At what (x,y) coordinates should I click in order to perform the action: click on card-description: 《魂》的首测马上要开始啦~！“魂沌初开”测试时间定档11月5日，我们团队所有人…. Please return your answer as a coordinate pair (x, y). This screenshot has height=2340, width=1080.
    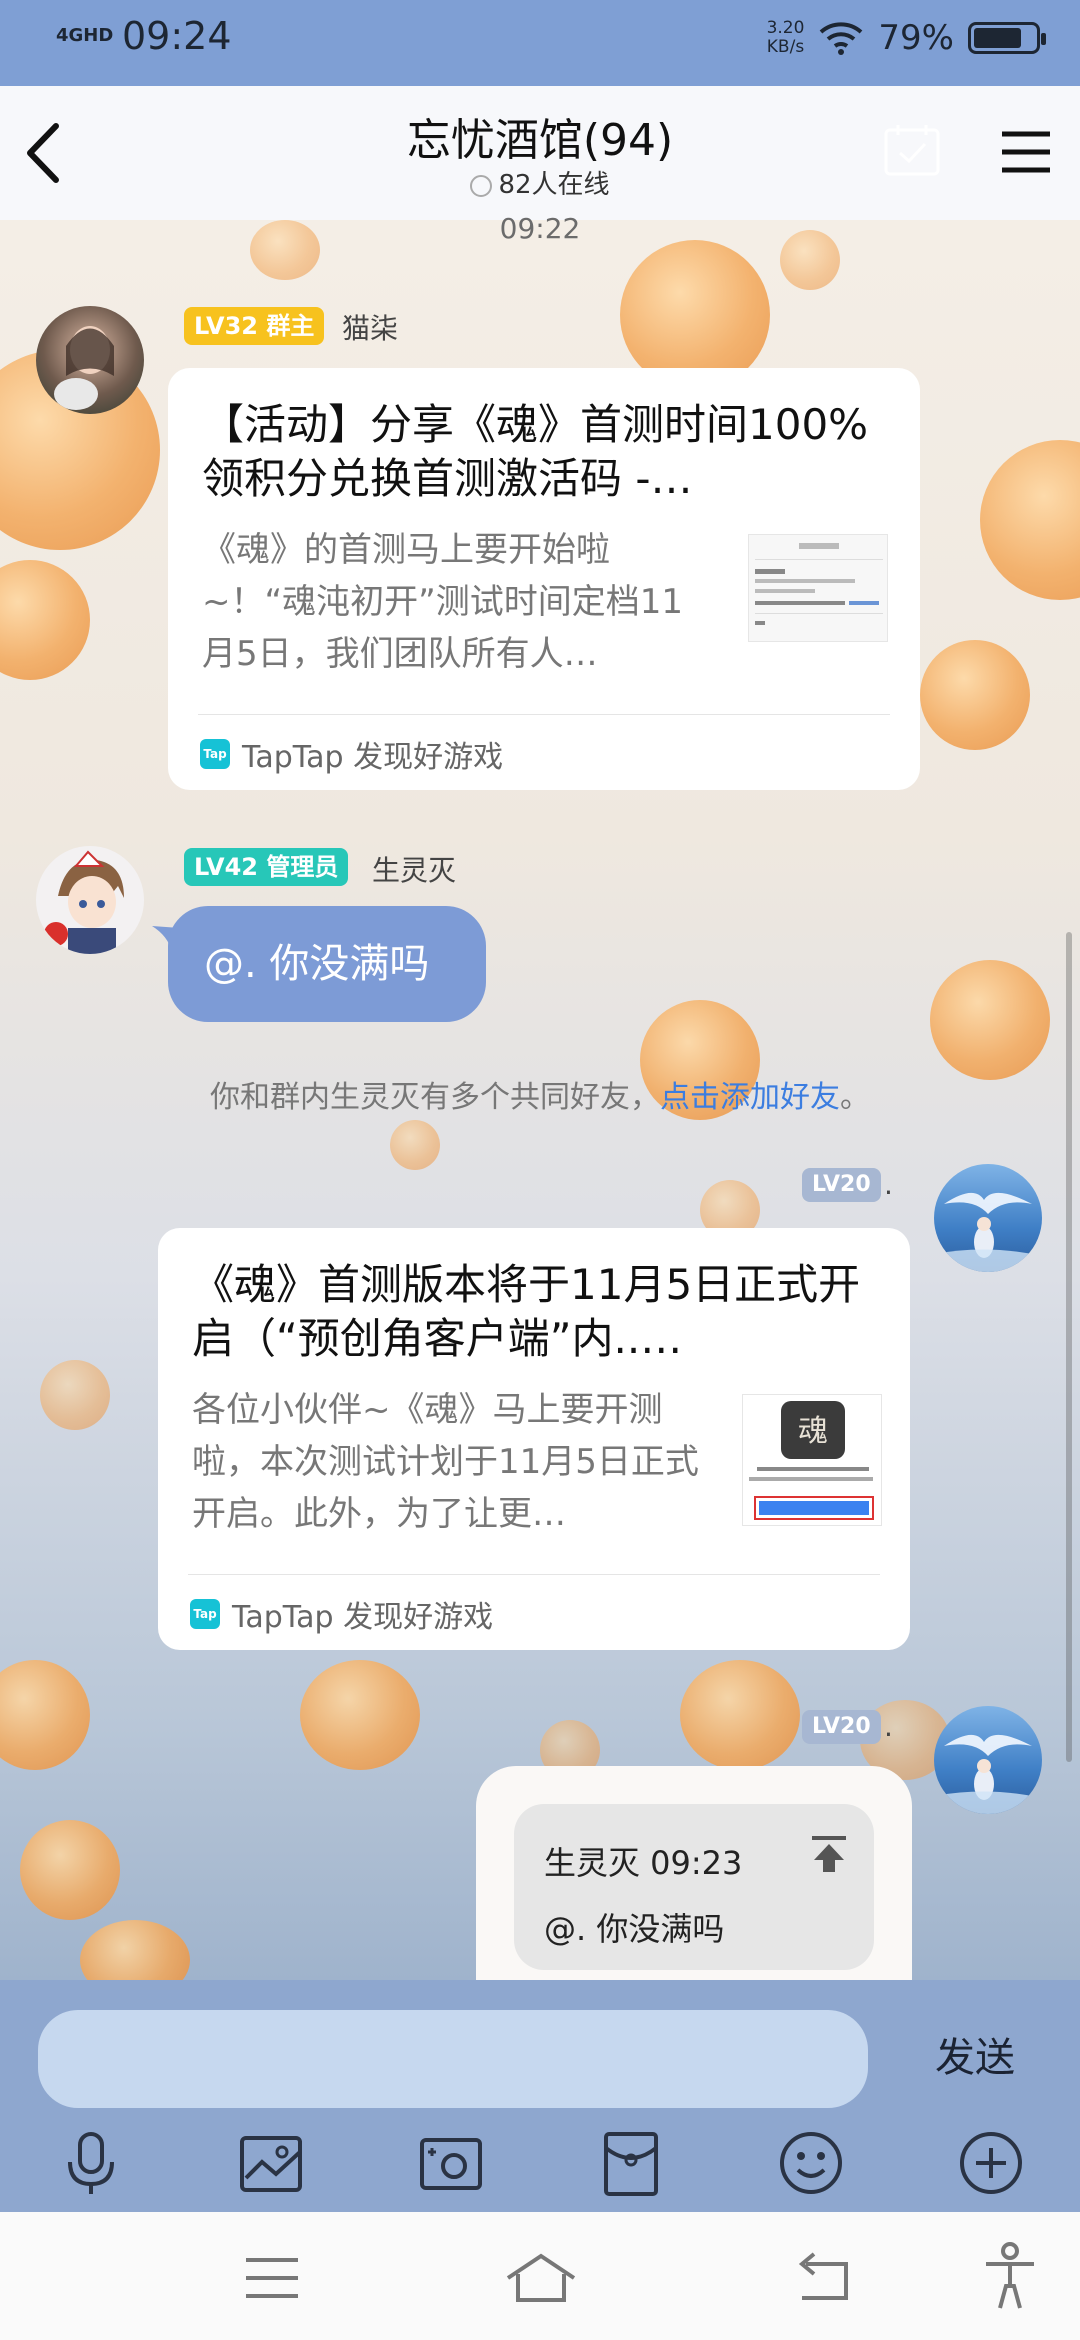
    Looking at the image, I should click on (442, 602).